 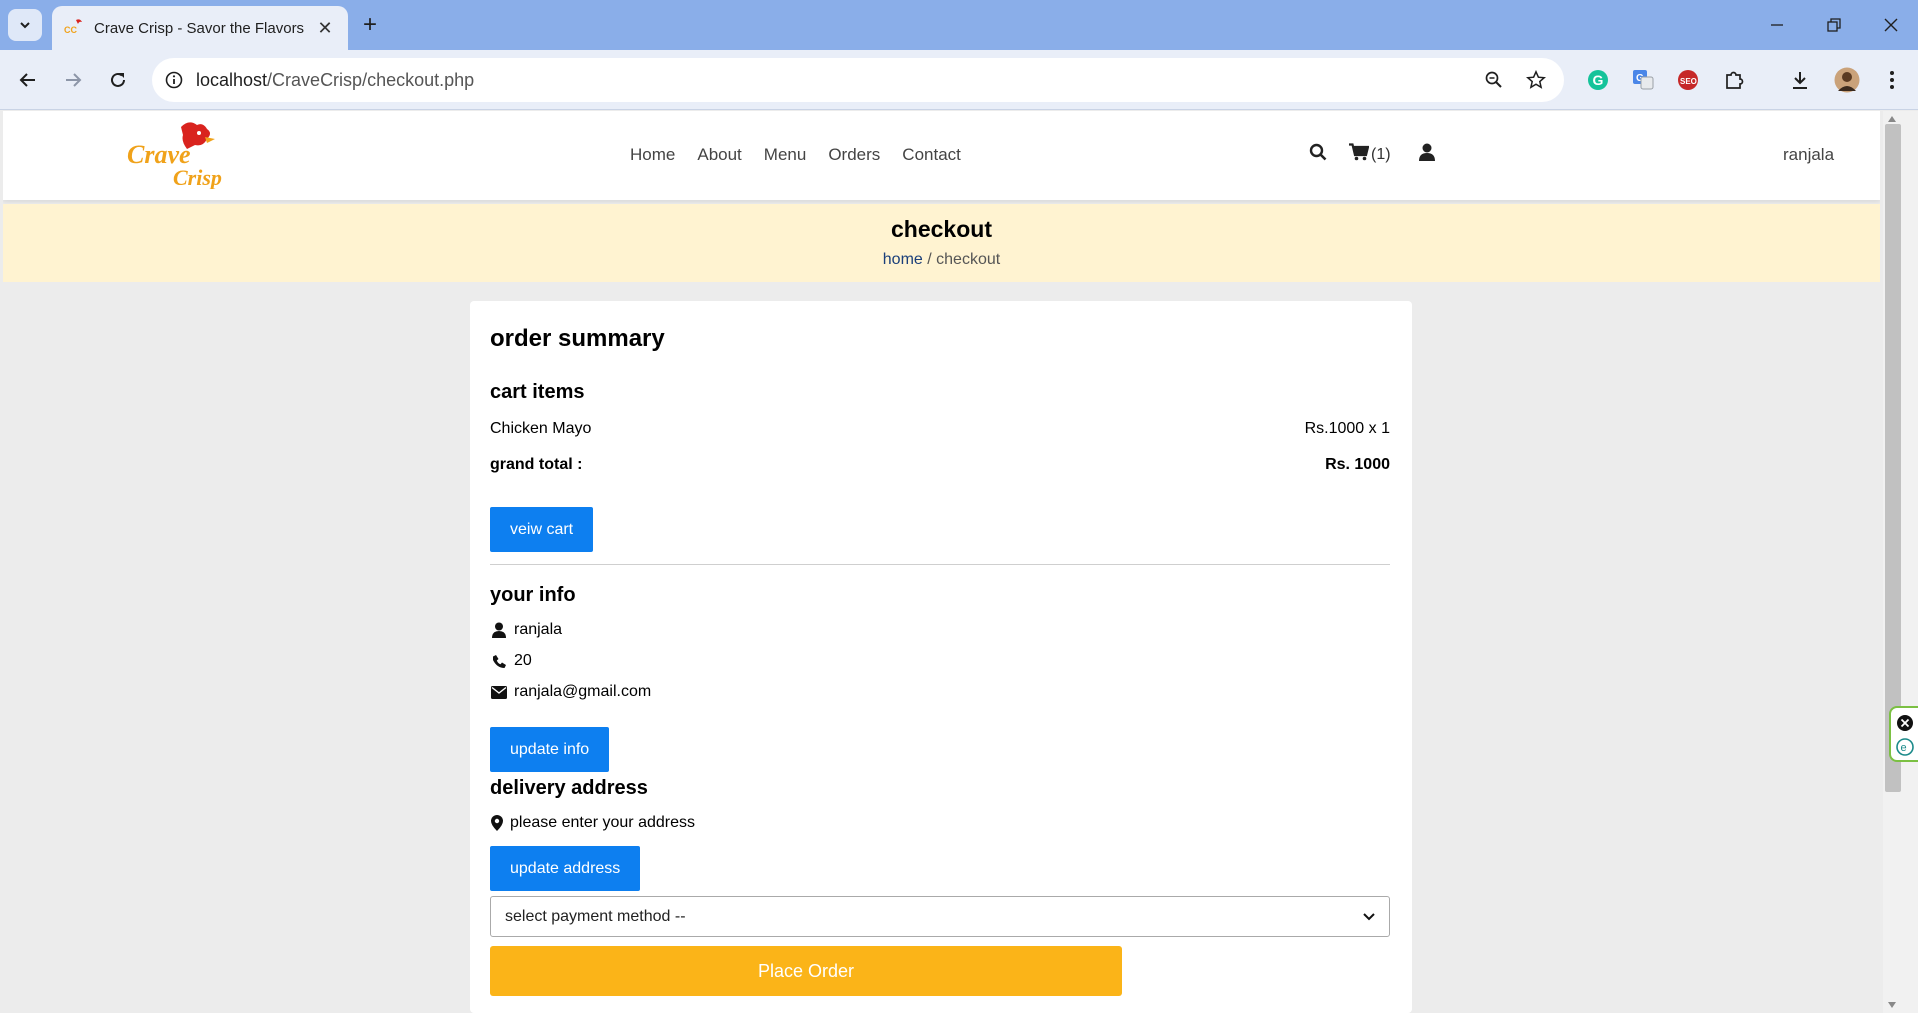 I want to click on nav-home: Home, so click(x=652, y=155).